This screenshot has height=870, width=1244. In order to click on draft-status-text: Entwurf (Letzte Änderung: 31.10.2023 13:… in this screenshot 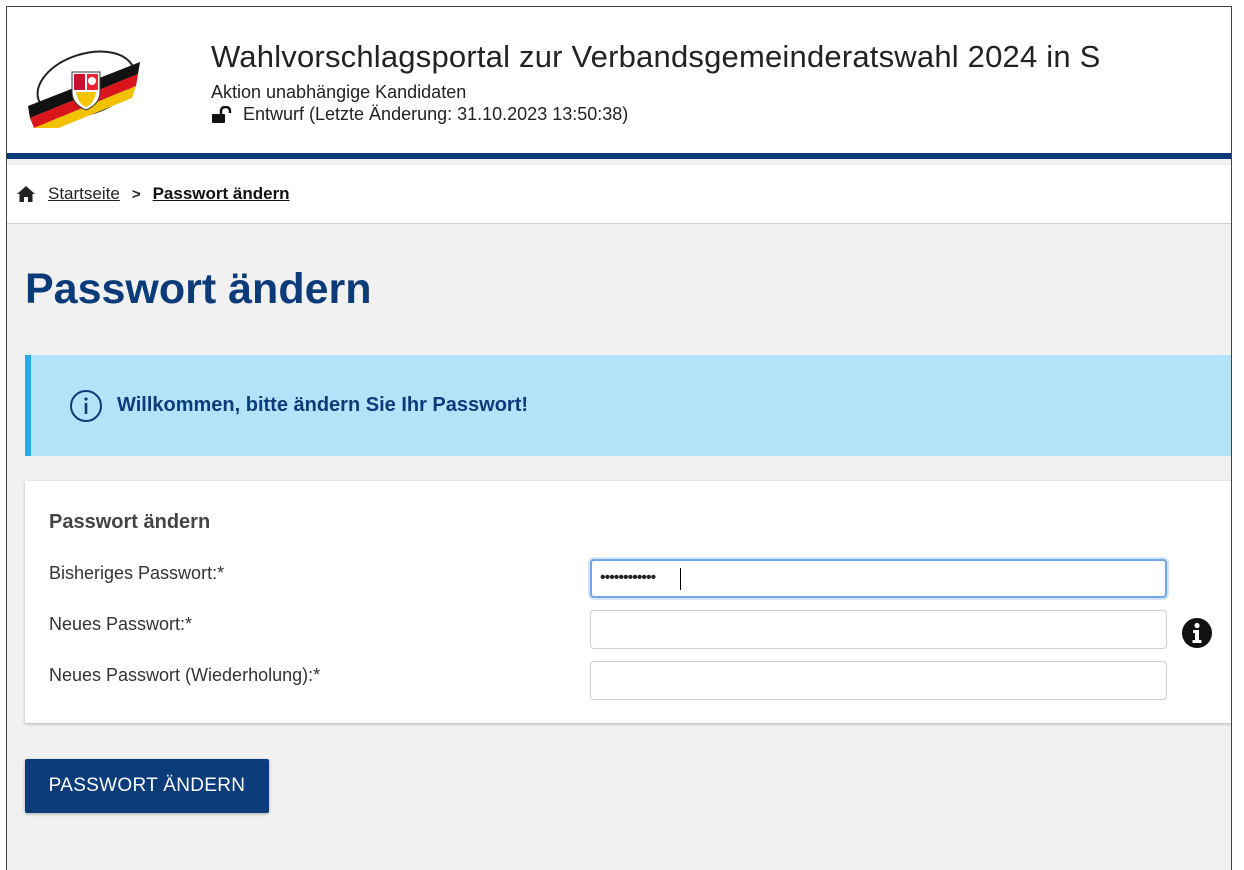, I will do `click(436, 114)`.